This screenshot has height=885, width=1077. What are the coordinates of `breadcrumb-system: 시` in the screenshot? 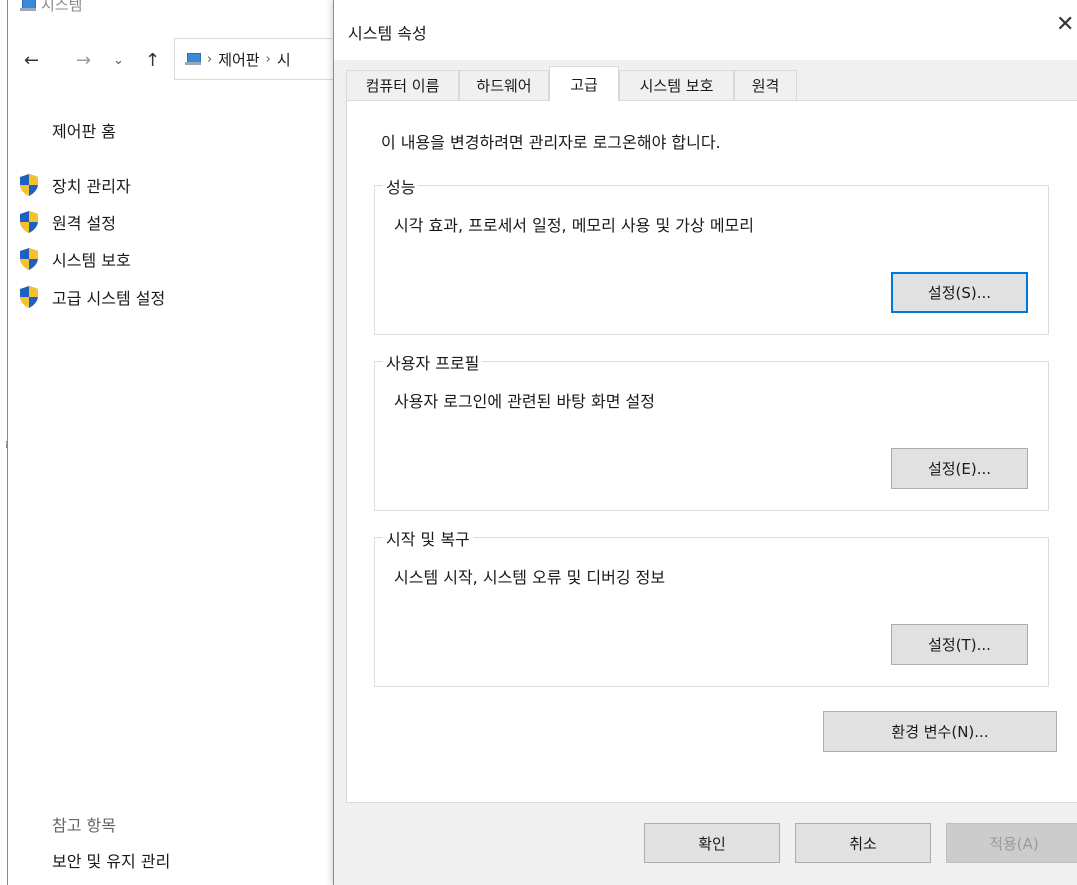 It's located at (284, 59).